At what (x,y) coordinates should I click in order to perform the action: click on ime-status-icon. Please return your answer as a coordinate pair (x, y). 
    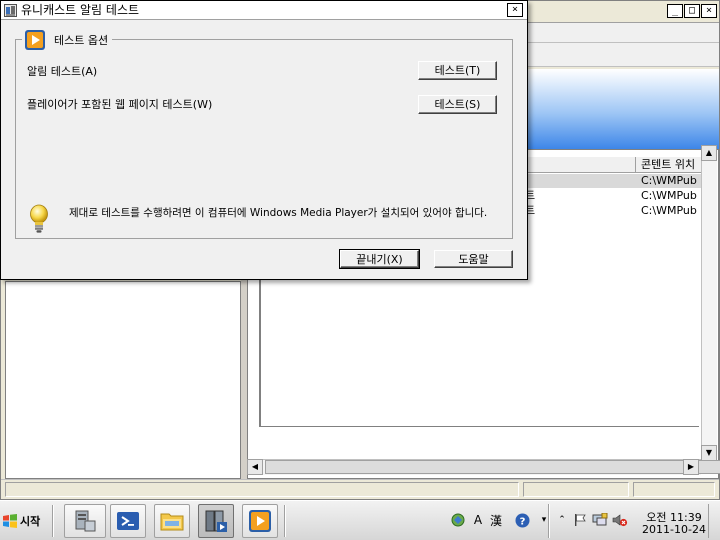
    Looking at the image, I should click on (458, 520).